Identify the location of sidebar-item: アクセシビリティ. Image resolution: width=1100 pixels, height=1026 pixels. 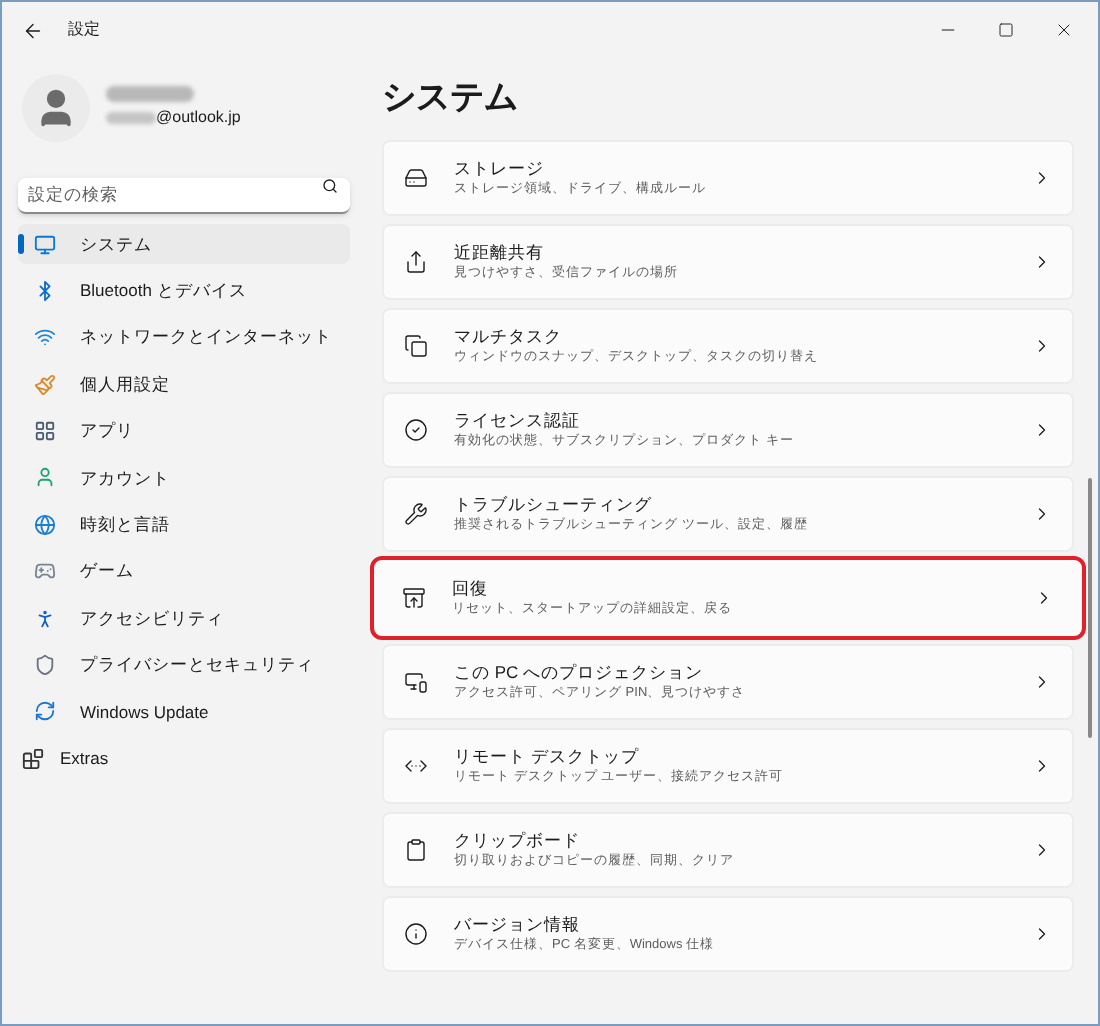
(184, 618).